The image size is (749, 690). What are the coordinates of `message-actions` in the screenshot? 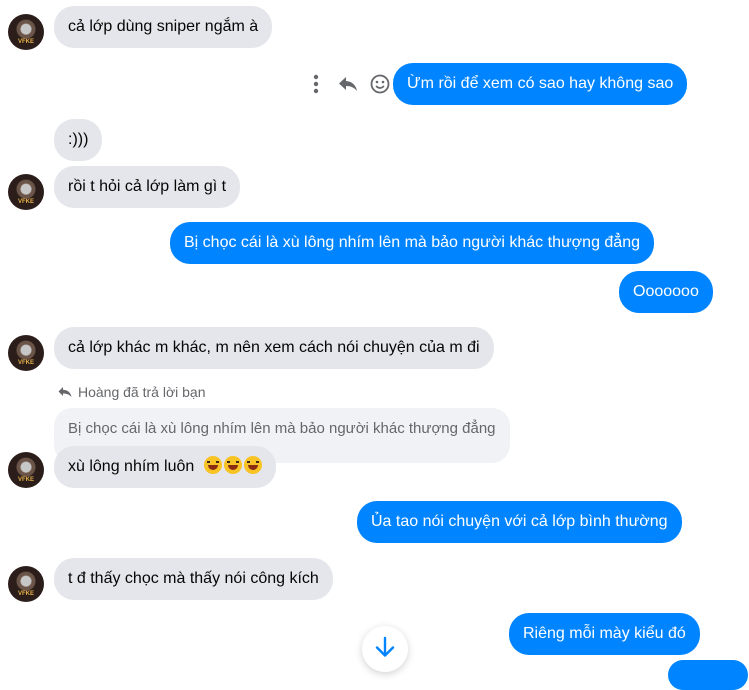 It's located at (348, 84).